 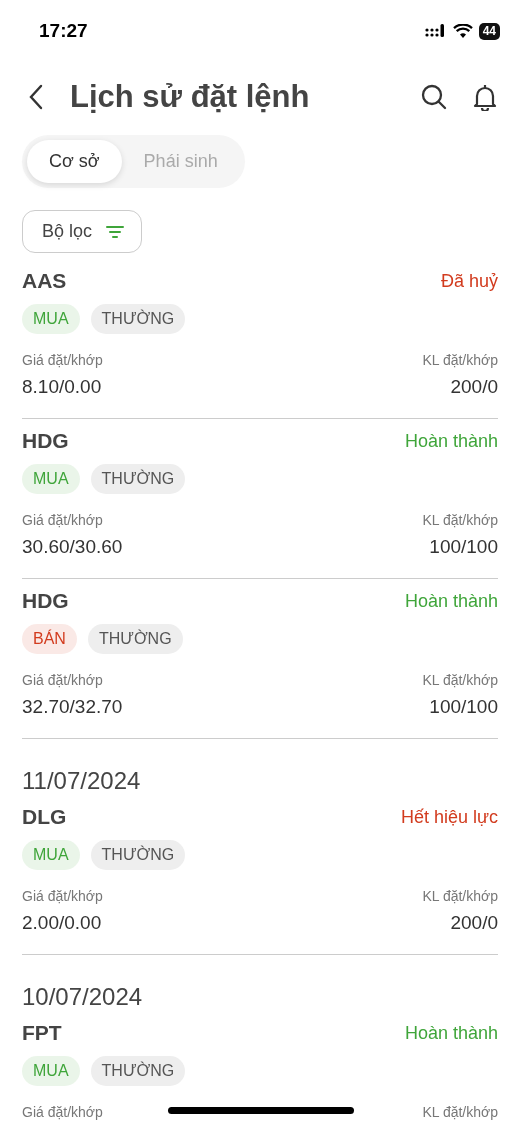 I want to click on order-item: DLG Hết hiệu lực MUA THƯỜNG Giá đặt/khớp KL đặt/khớp 2.00/0.00 200/0, so click(x=260, y=875).